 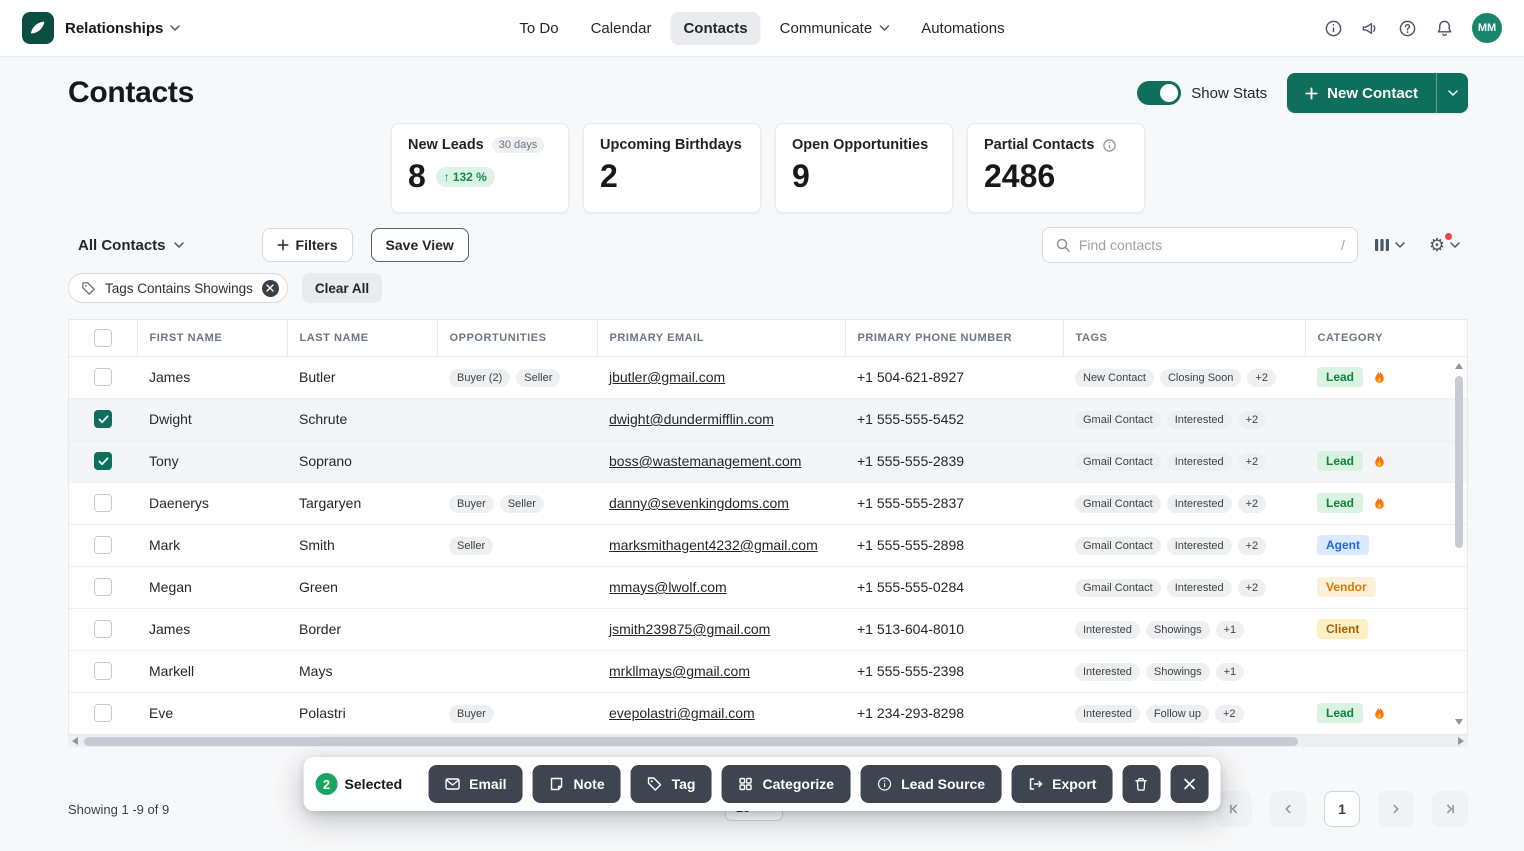 I want to click on column-header-category: CATEGORY, so click(x=1386, y=338).